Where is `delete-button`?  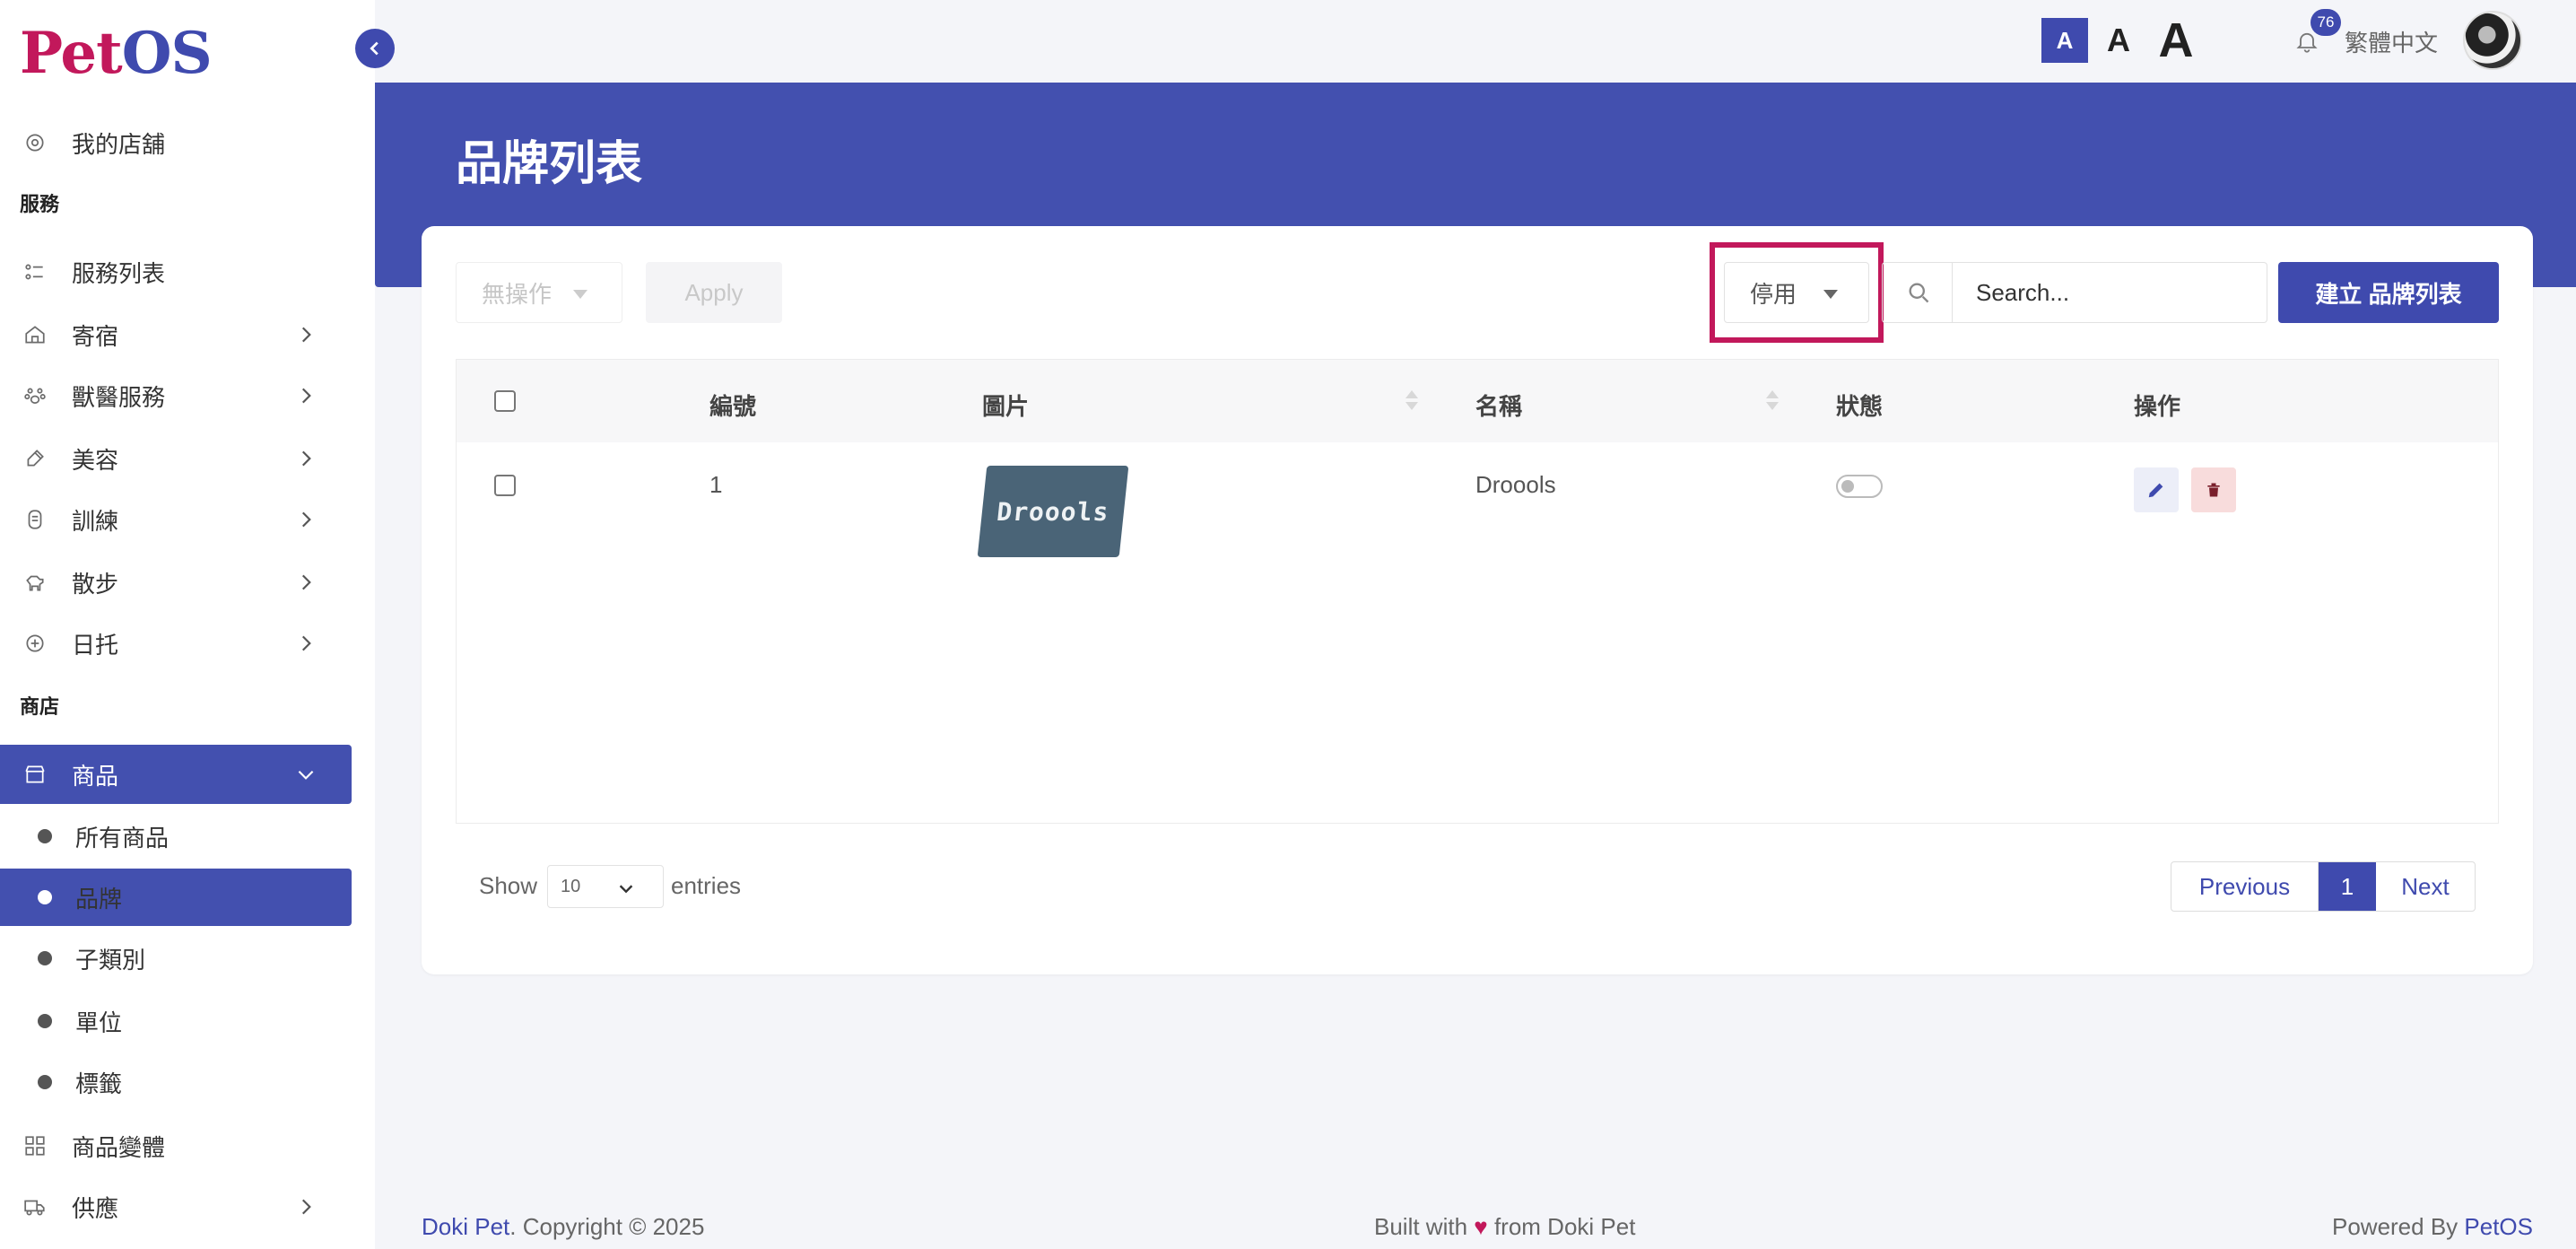 delete-button is located at coordinates (2213, 490).